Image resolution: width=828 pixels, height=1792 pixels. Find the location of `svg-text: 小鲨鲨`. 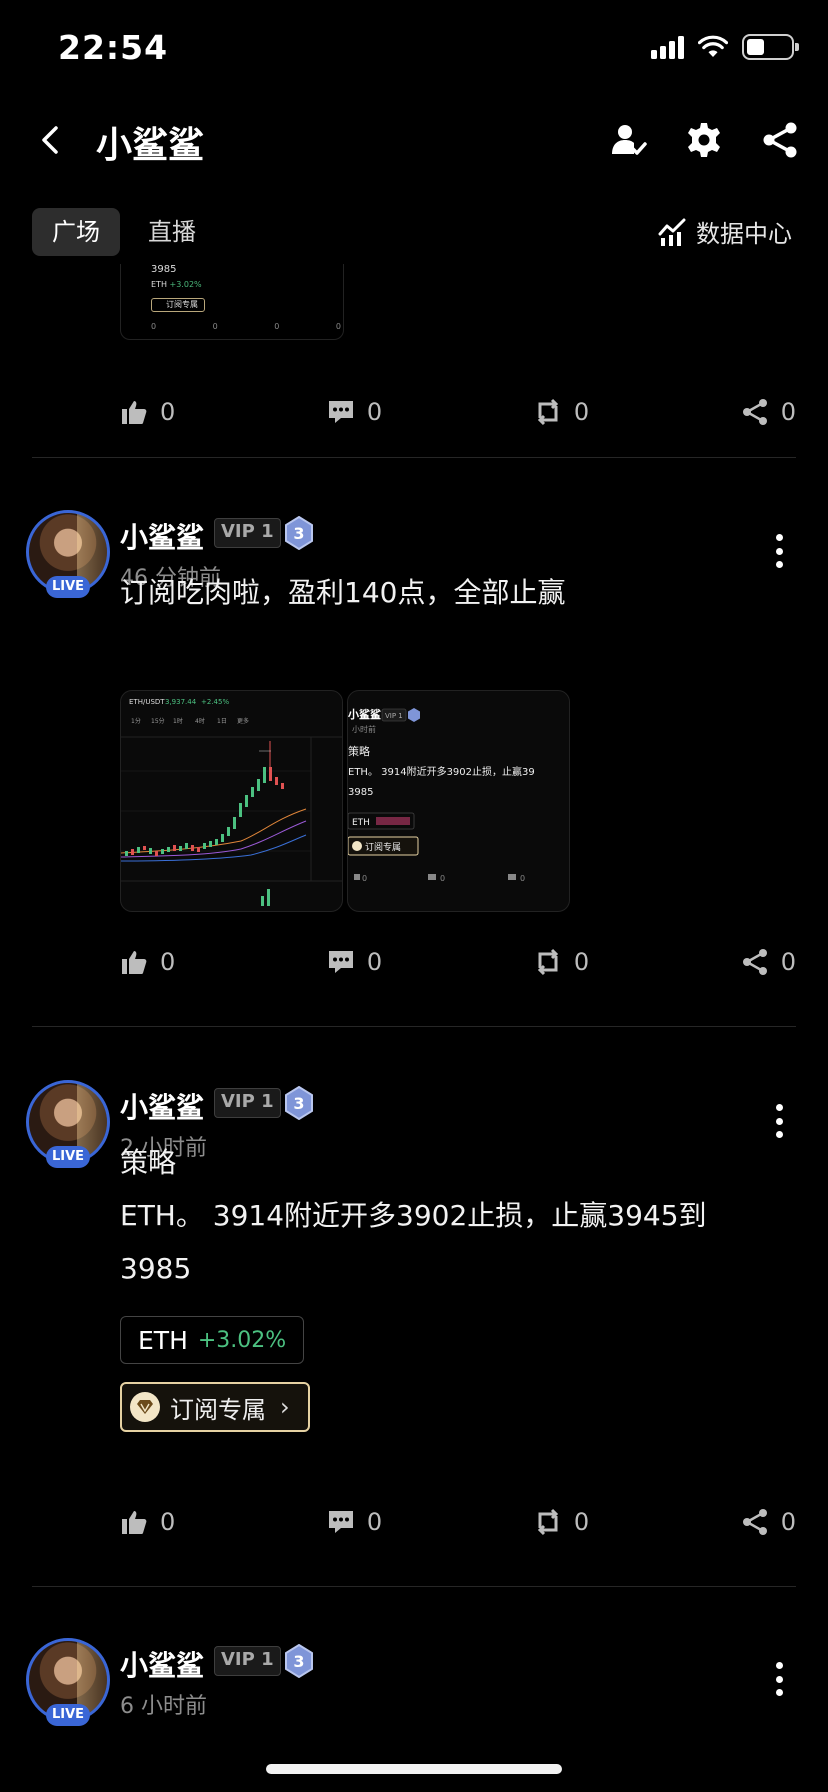

svg-text: 小鲨鲨 is located at coordinates (364, 714).